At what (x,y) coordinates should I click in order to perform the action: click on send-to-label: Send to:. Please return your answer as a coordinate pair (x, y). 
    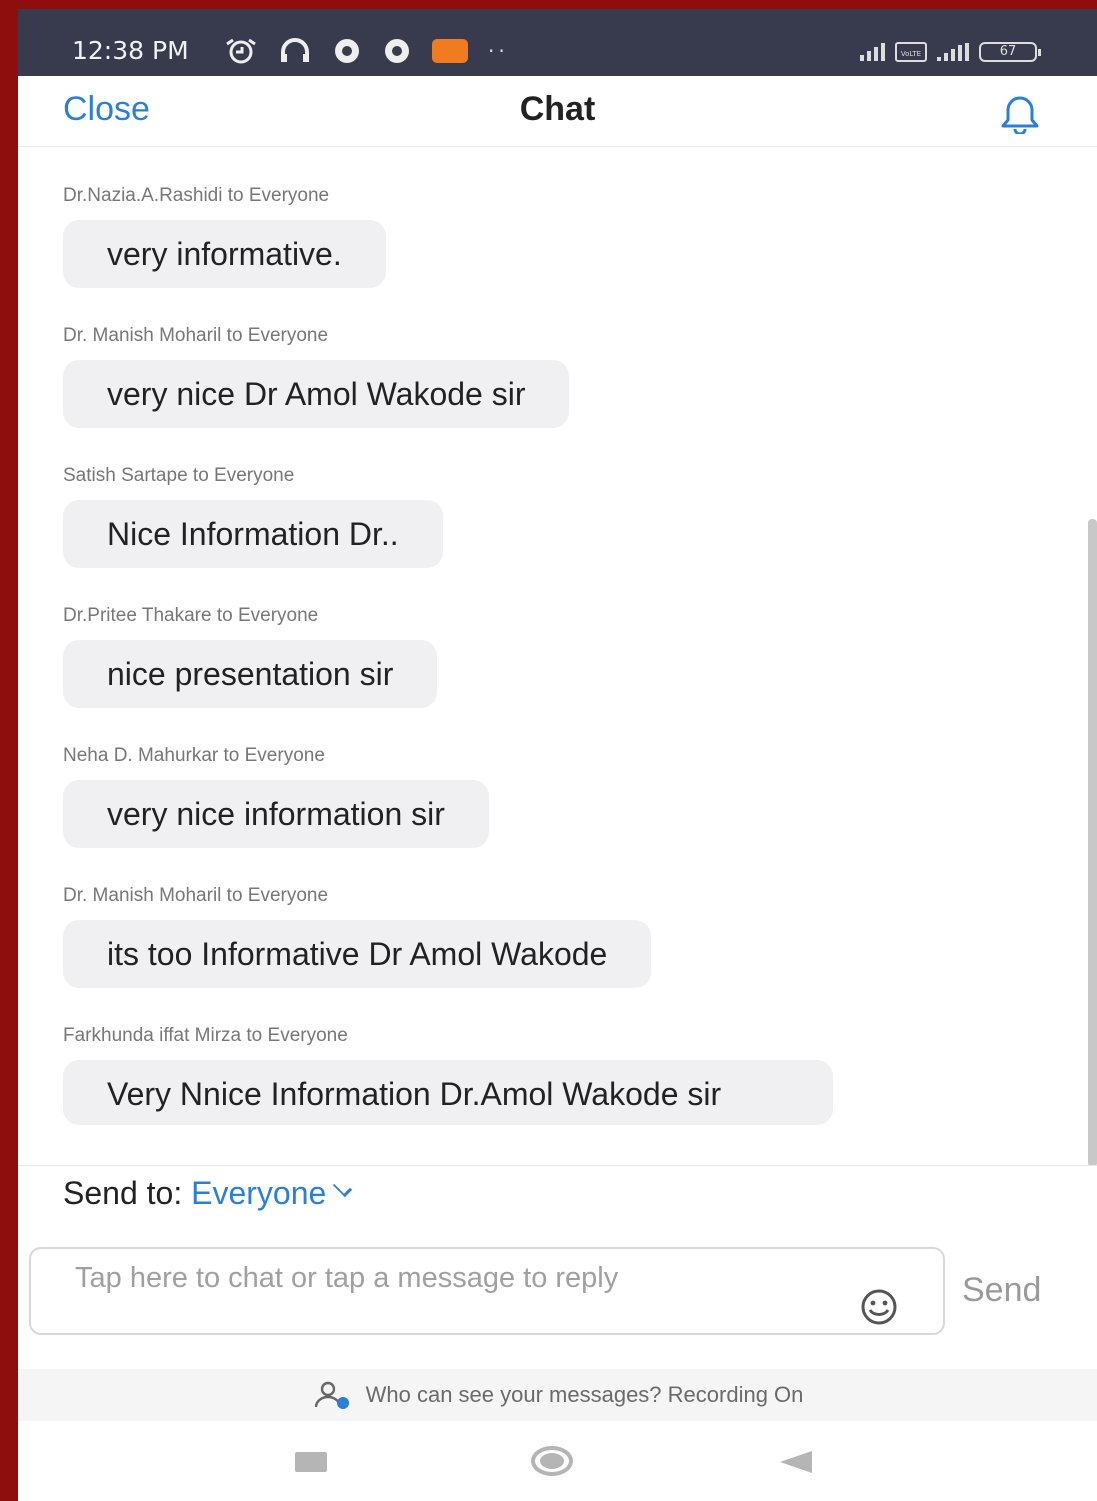
    Looking at the image, I should click on (123, 1193).